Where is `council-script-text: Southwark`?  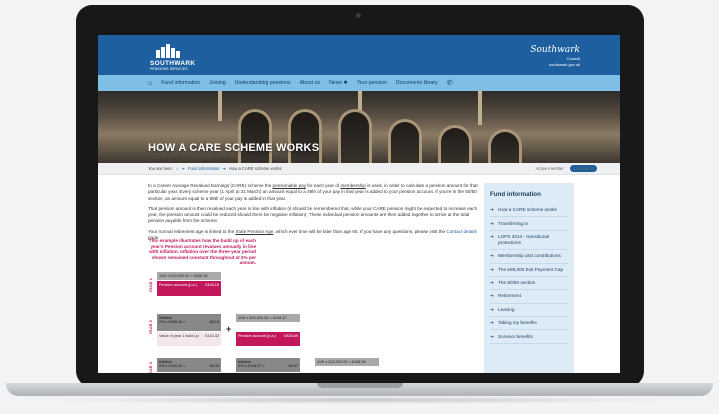 council-script-text: Southwark is located at coordinates (555, 50).